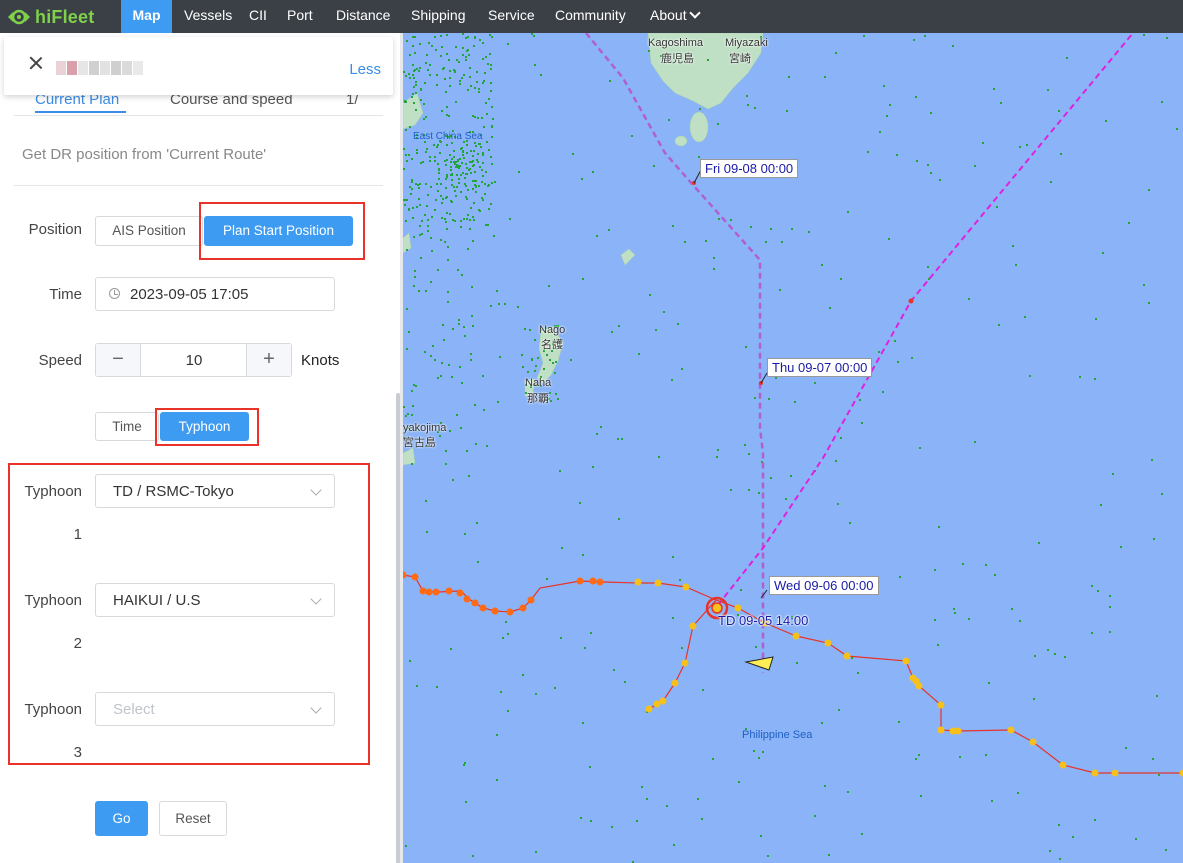 The image size is (1183, 863). Describe the element at coordinates (53, 491) in the screenshot. I see `typhoon1-label: Typhoon` at that location.